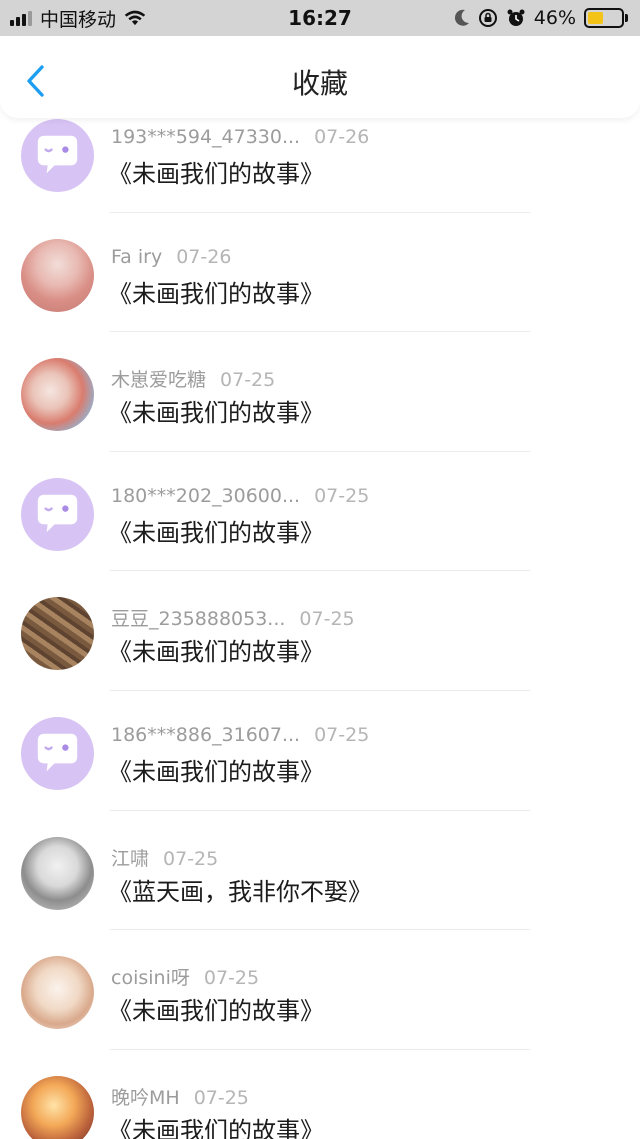 This screenshot has height=1139, width=640. What do you see at coordinates (320, 273) in the screenshot?
I see `list-item: Fa iry 07-26 《未画我们的故事》` at bounding box center [320, 273].